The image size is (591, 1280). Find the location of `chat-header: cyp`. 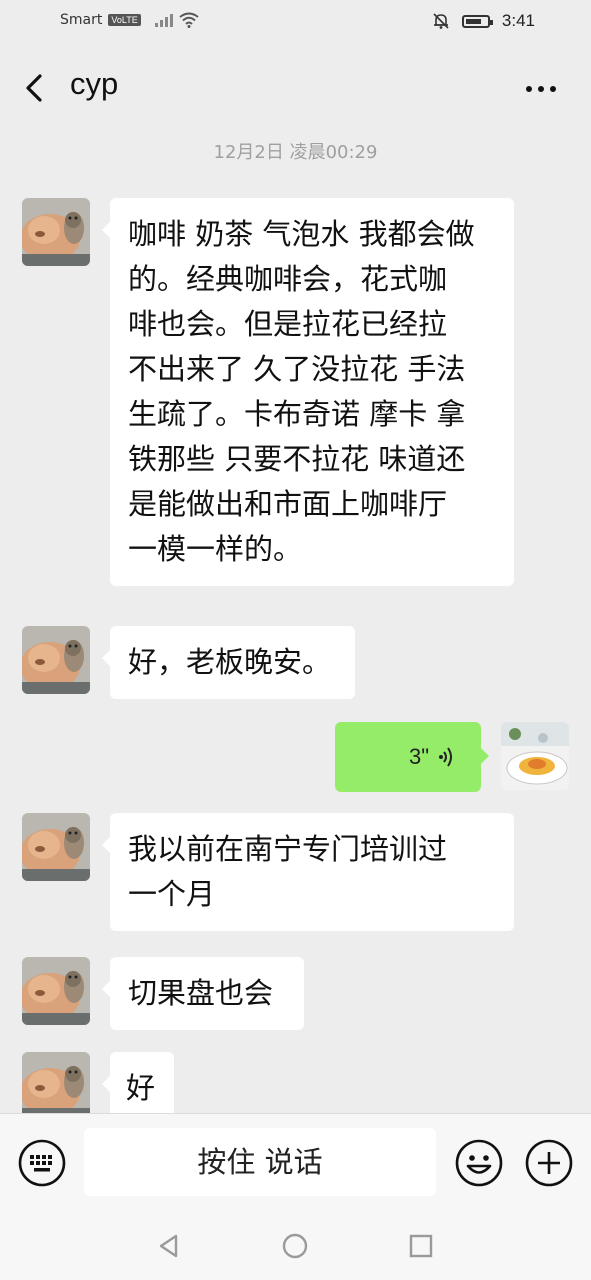

chat-header: cyp is located at coordinates (295, 88).